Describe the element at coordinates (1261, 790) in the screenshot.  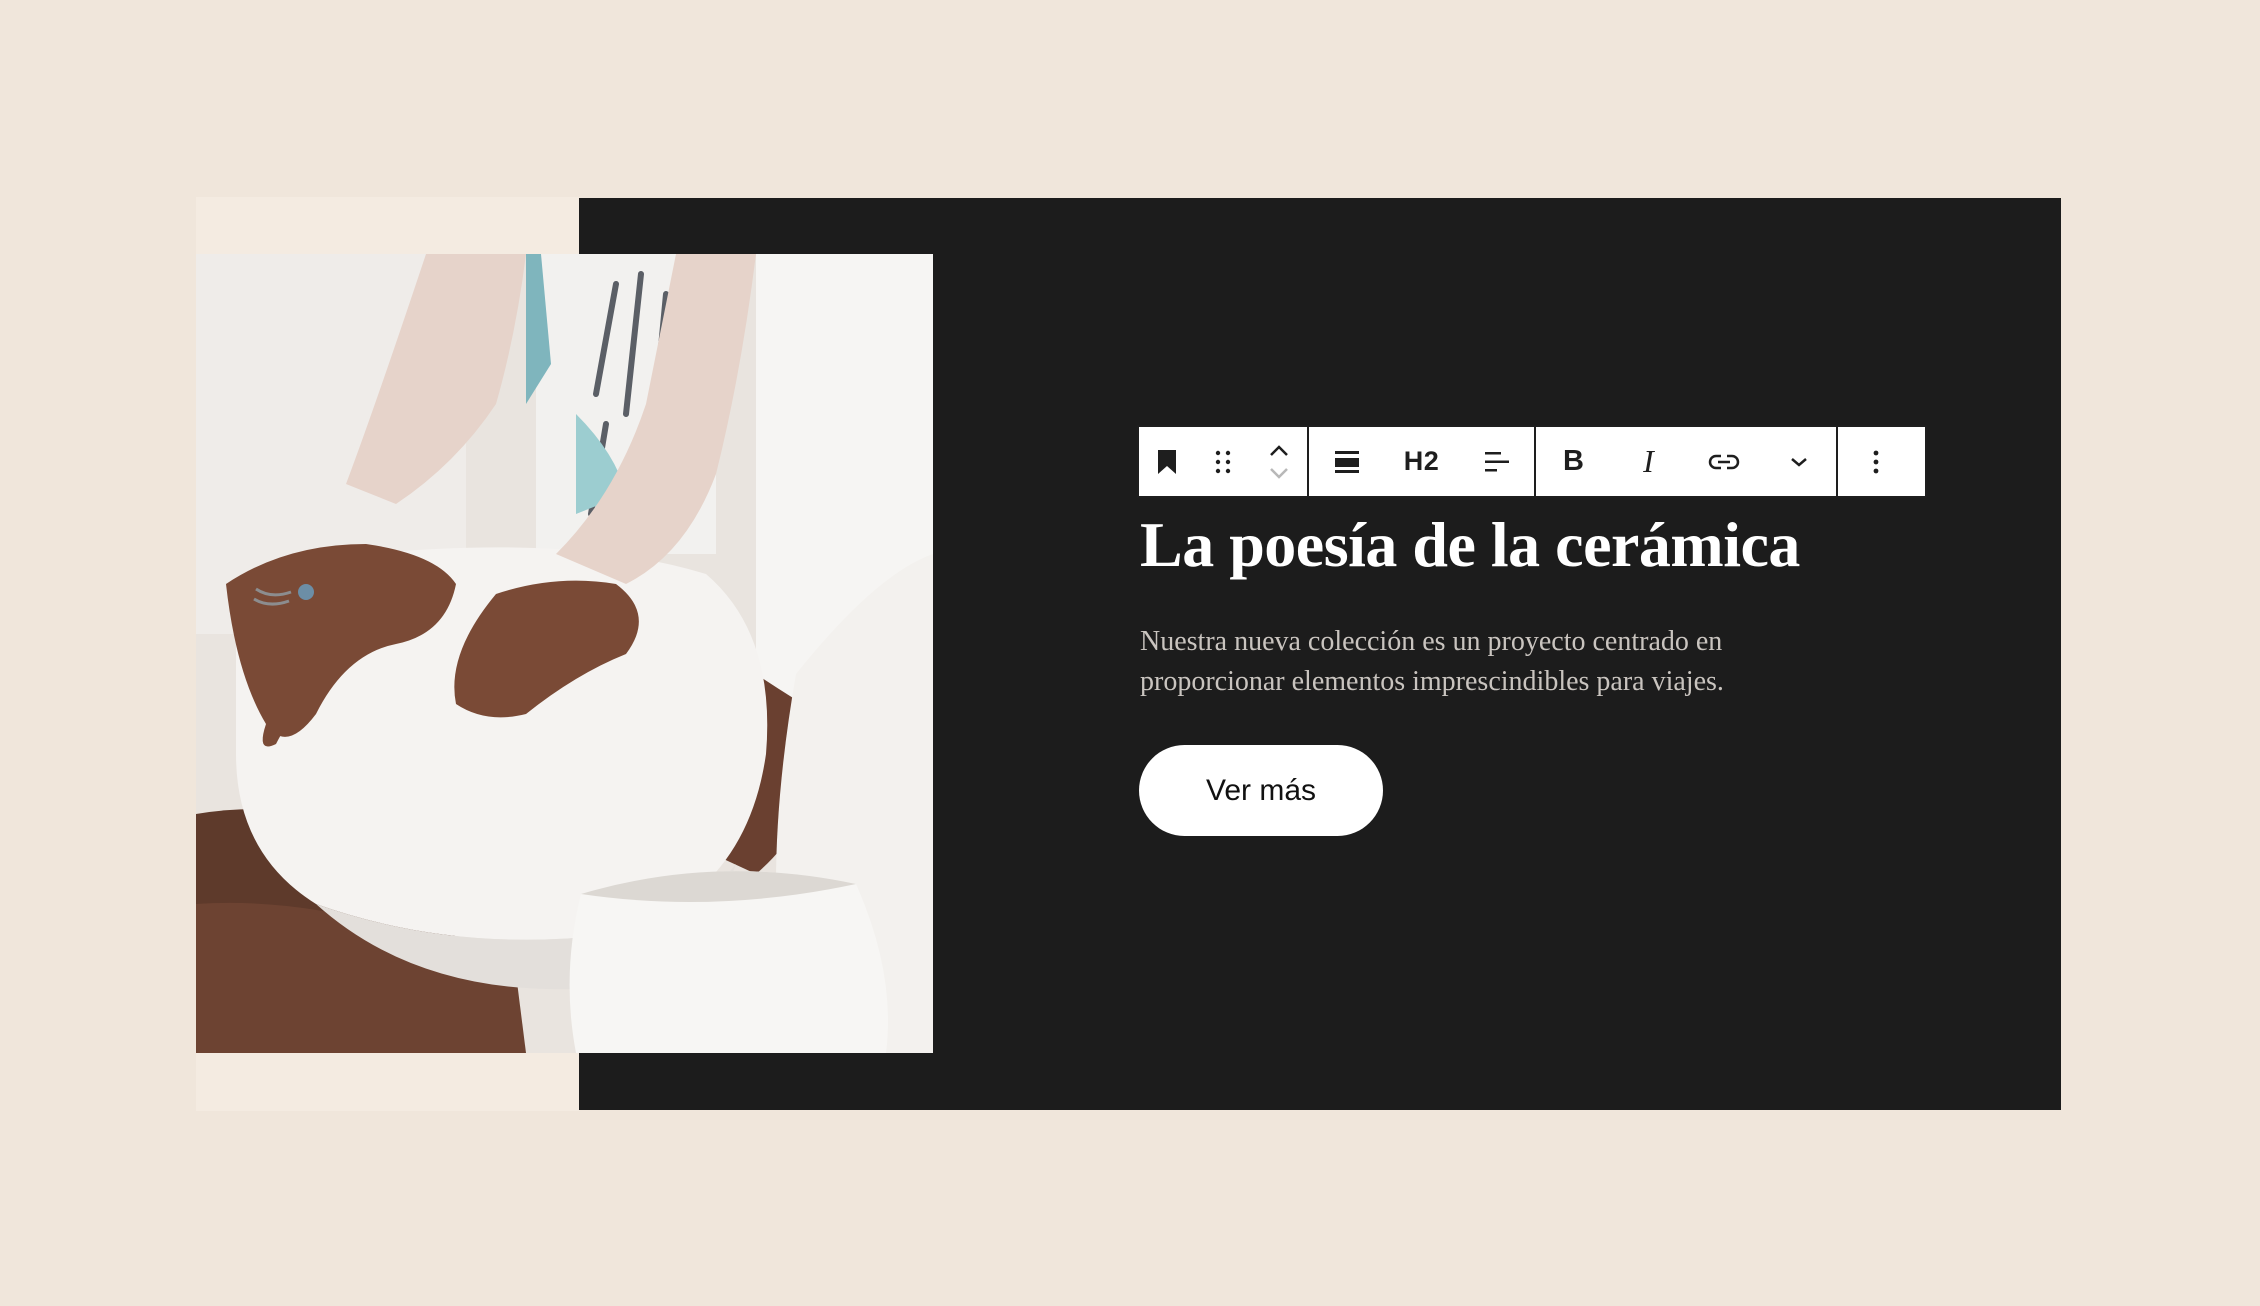
I see `ver-mas-button: Ver más` at that location.